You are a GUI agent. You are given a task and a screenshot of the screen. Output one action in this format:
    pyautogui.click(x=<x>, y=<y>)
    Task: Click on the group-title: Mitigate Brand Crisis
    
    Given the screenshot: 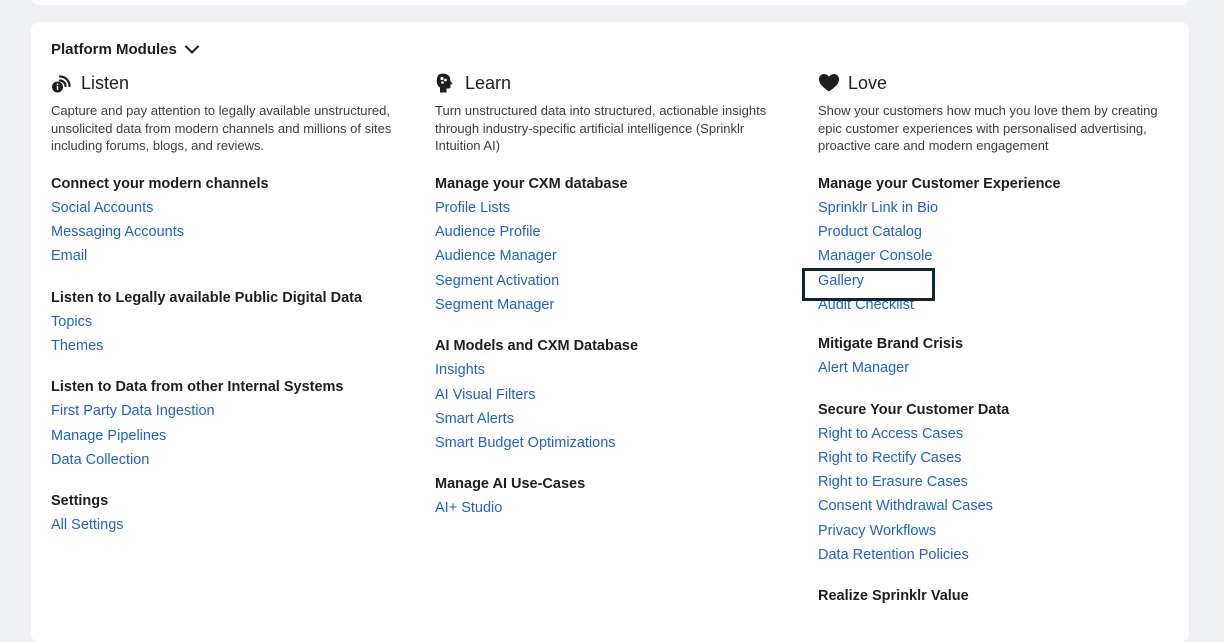 What is the action you would take?
    pyautogui.click(x=891, y=344)
    